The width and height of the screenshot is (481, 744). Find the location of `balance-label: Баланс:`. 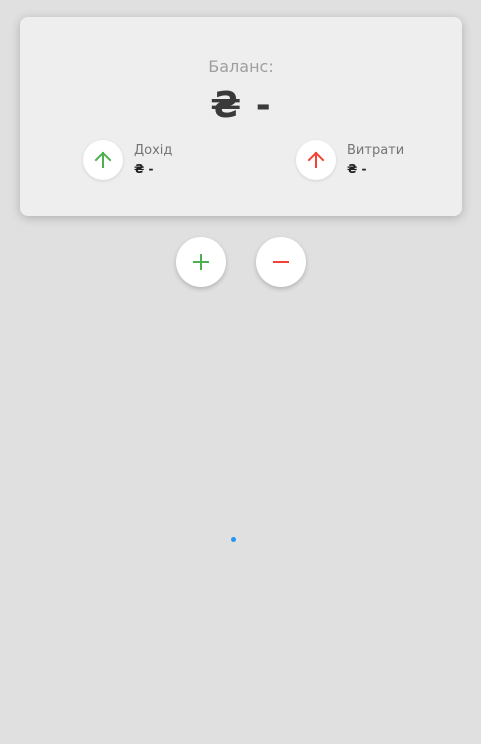

balance-label: Баланс: is located at coordinates (241, 66).